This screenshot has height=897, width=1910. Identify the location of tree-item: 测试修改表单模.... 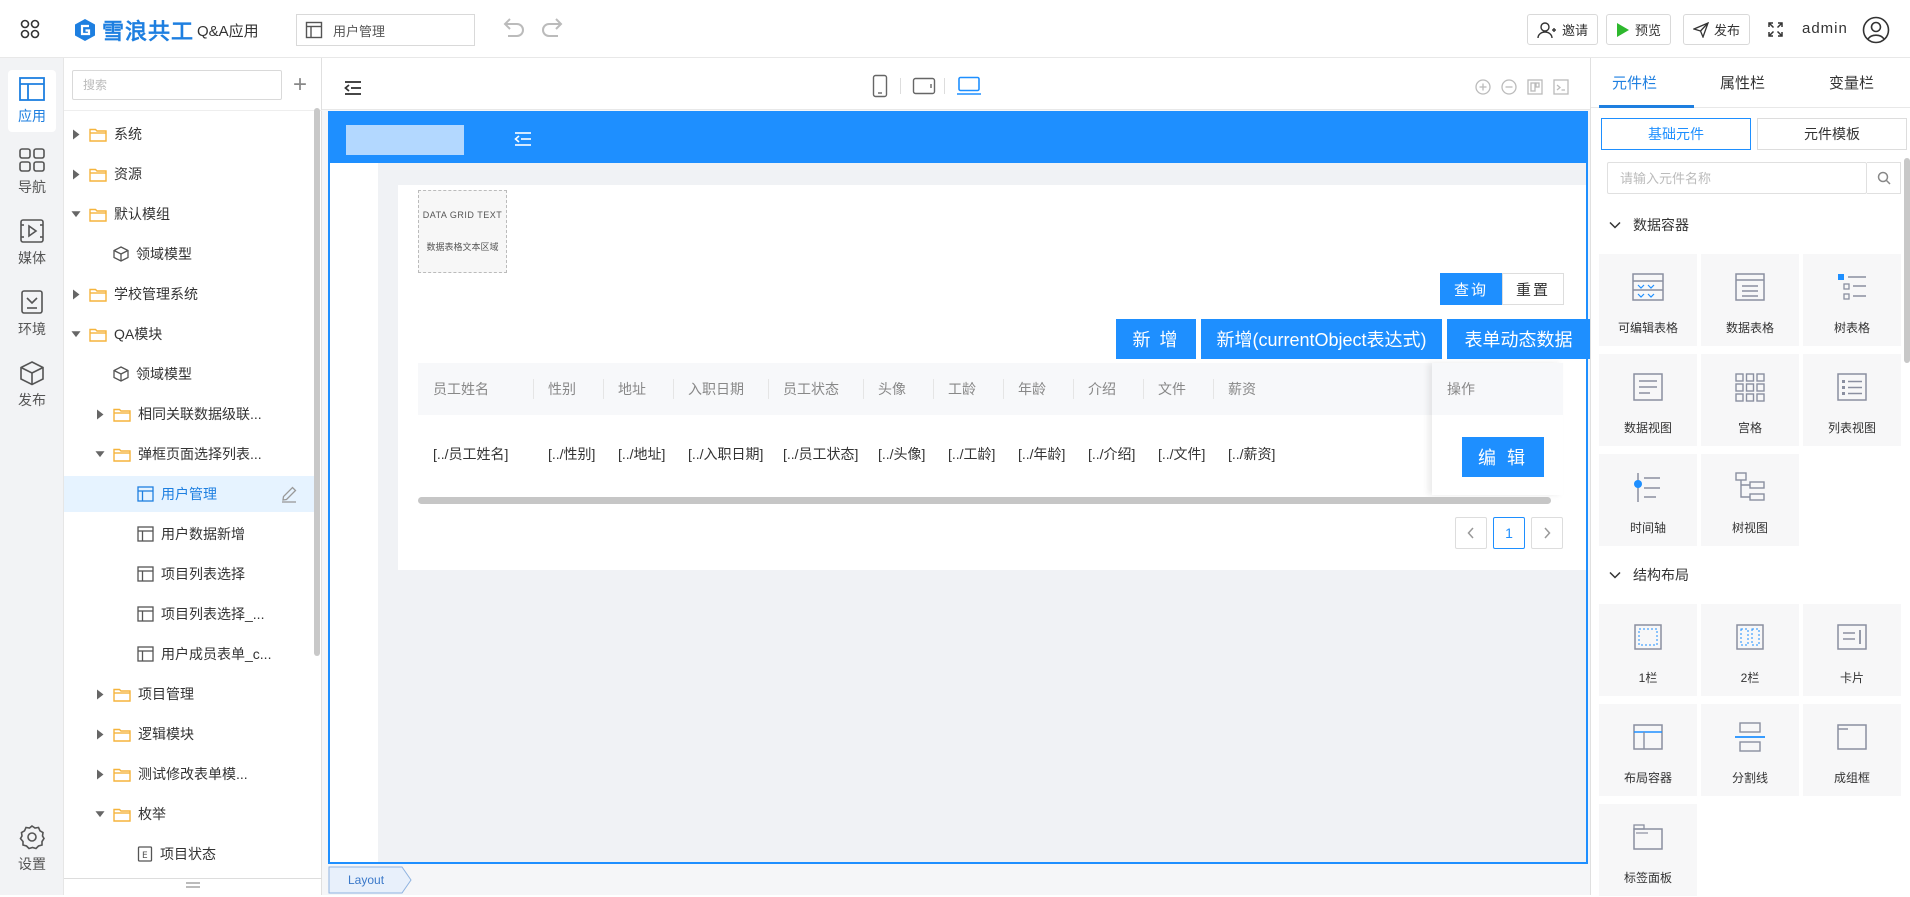
(189, 774).